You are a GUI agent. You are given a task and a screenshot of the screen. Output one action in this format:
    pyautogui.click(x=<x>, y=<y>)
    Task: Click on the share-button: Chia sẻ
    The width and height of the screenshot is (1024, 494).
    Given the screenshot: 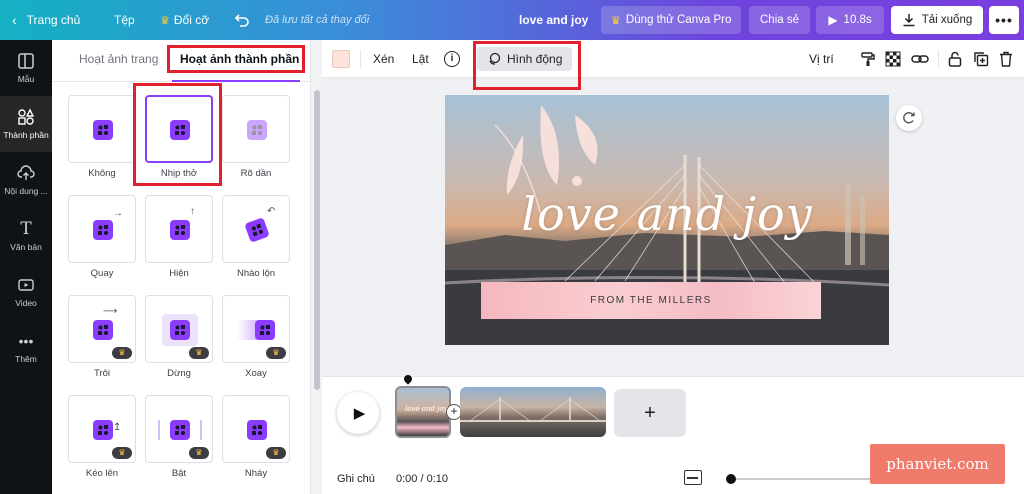 What is the action you would take?
    pyautogui.click(x=779, y=20)
    